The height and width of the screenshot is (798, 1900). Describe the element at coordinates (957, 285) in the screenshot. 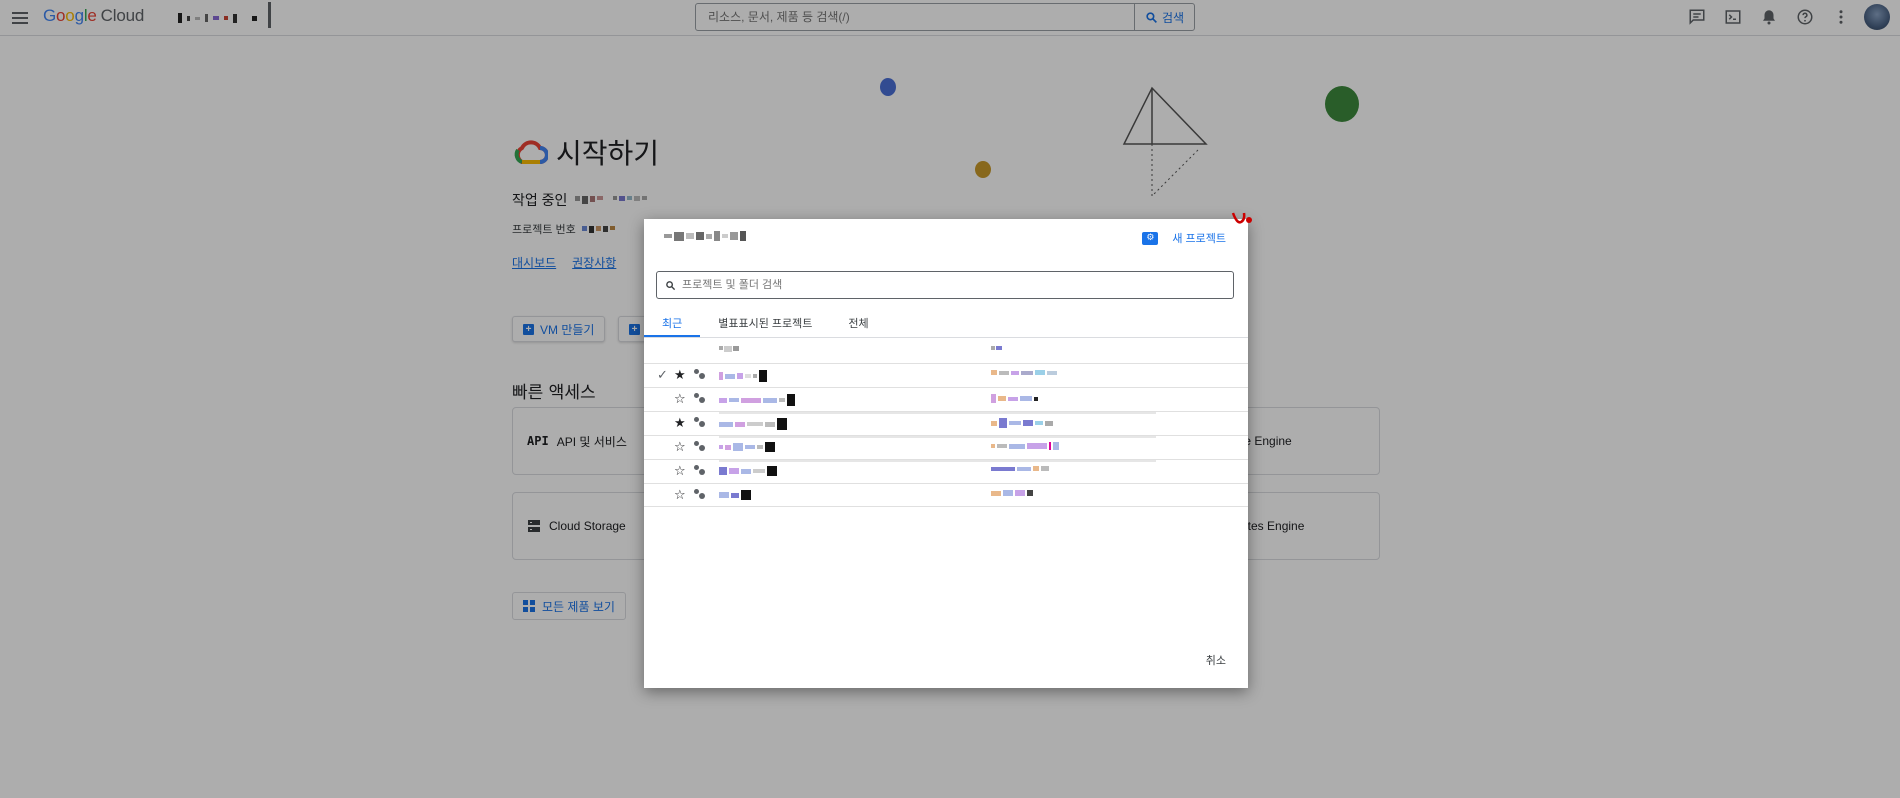

I see `project-search-input` at that location.